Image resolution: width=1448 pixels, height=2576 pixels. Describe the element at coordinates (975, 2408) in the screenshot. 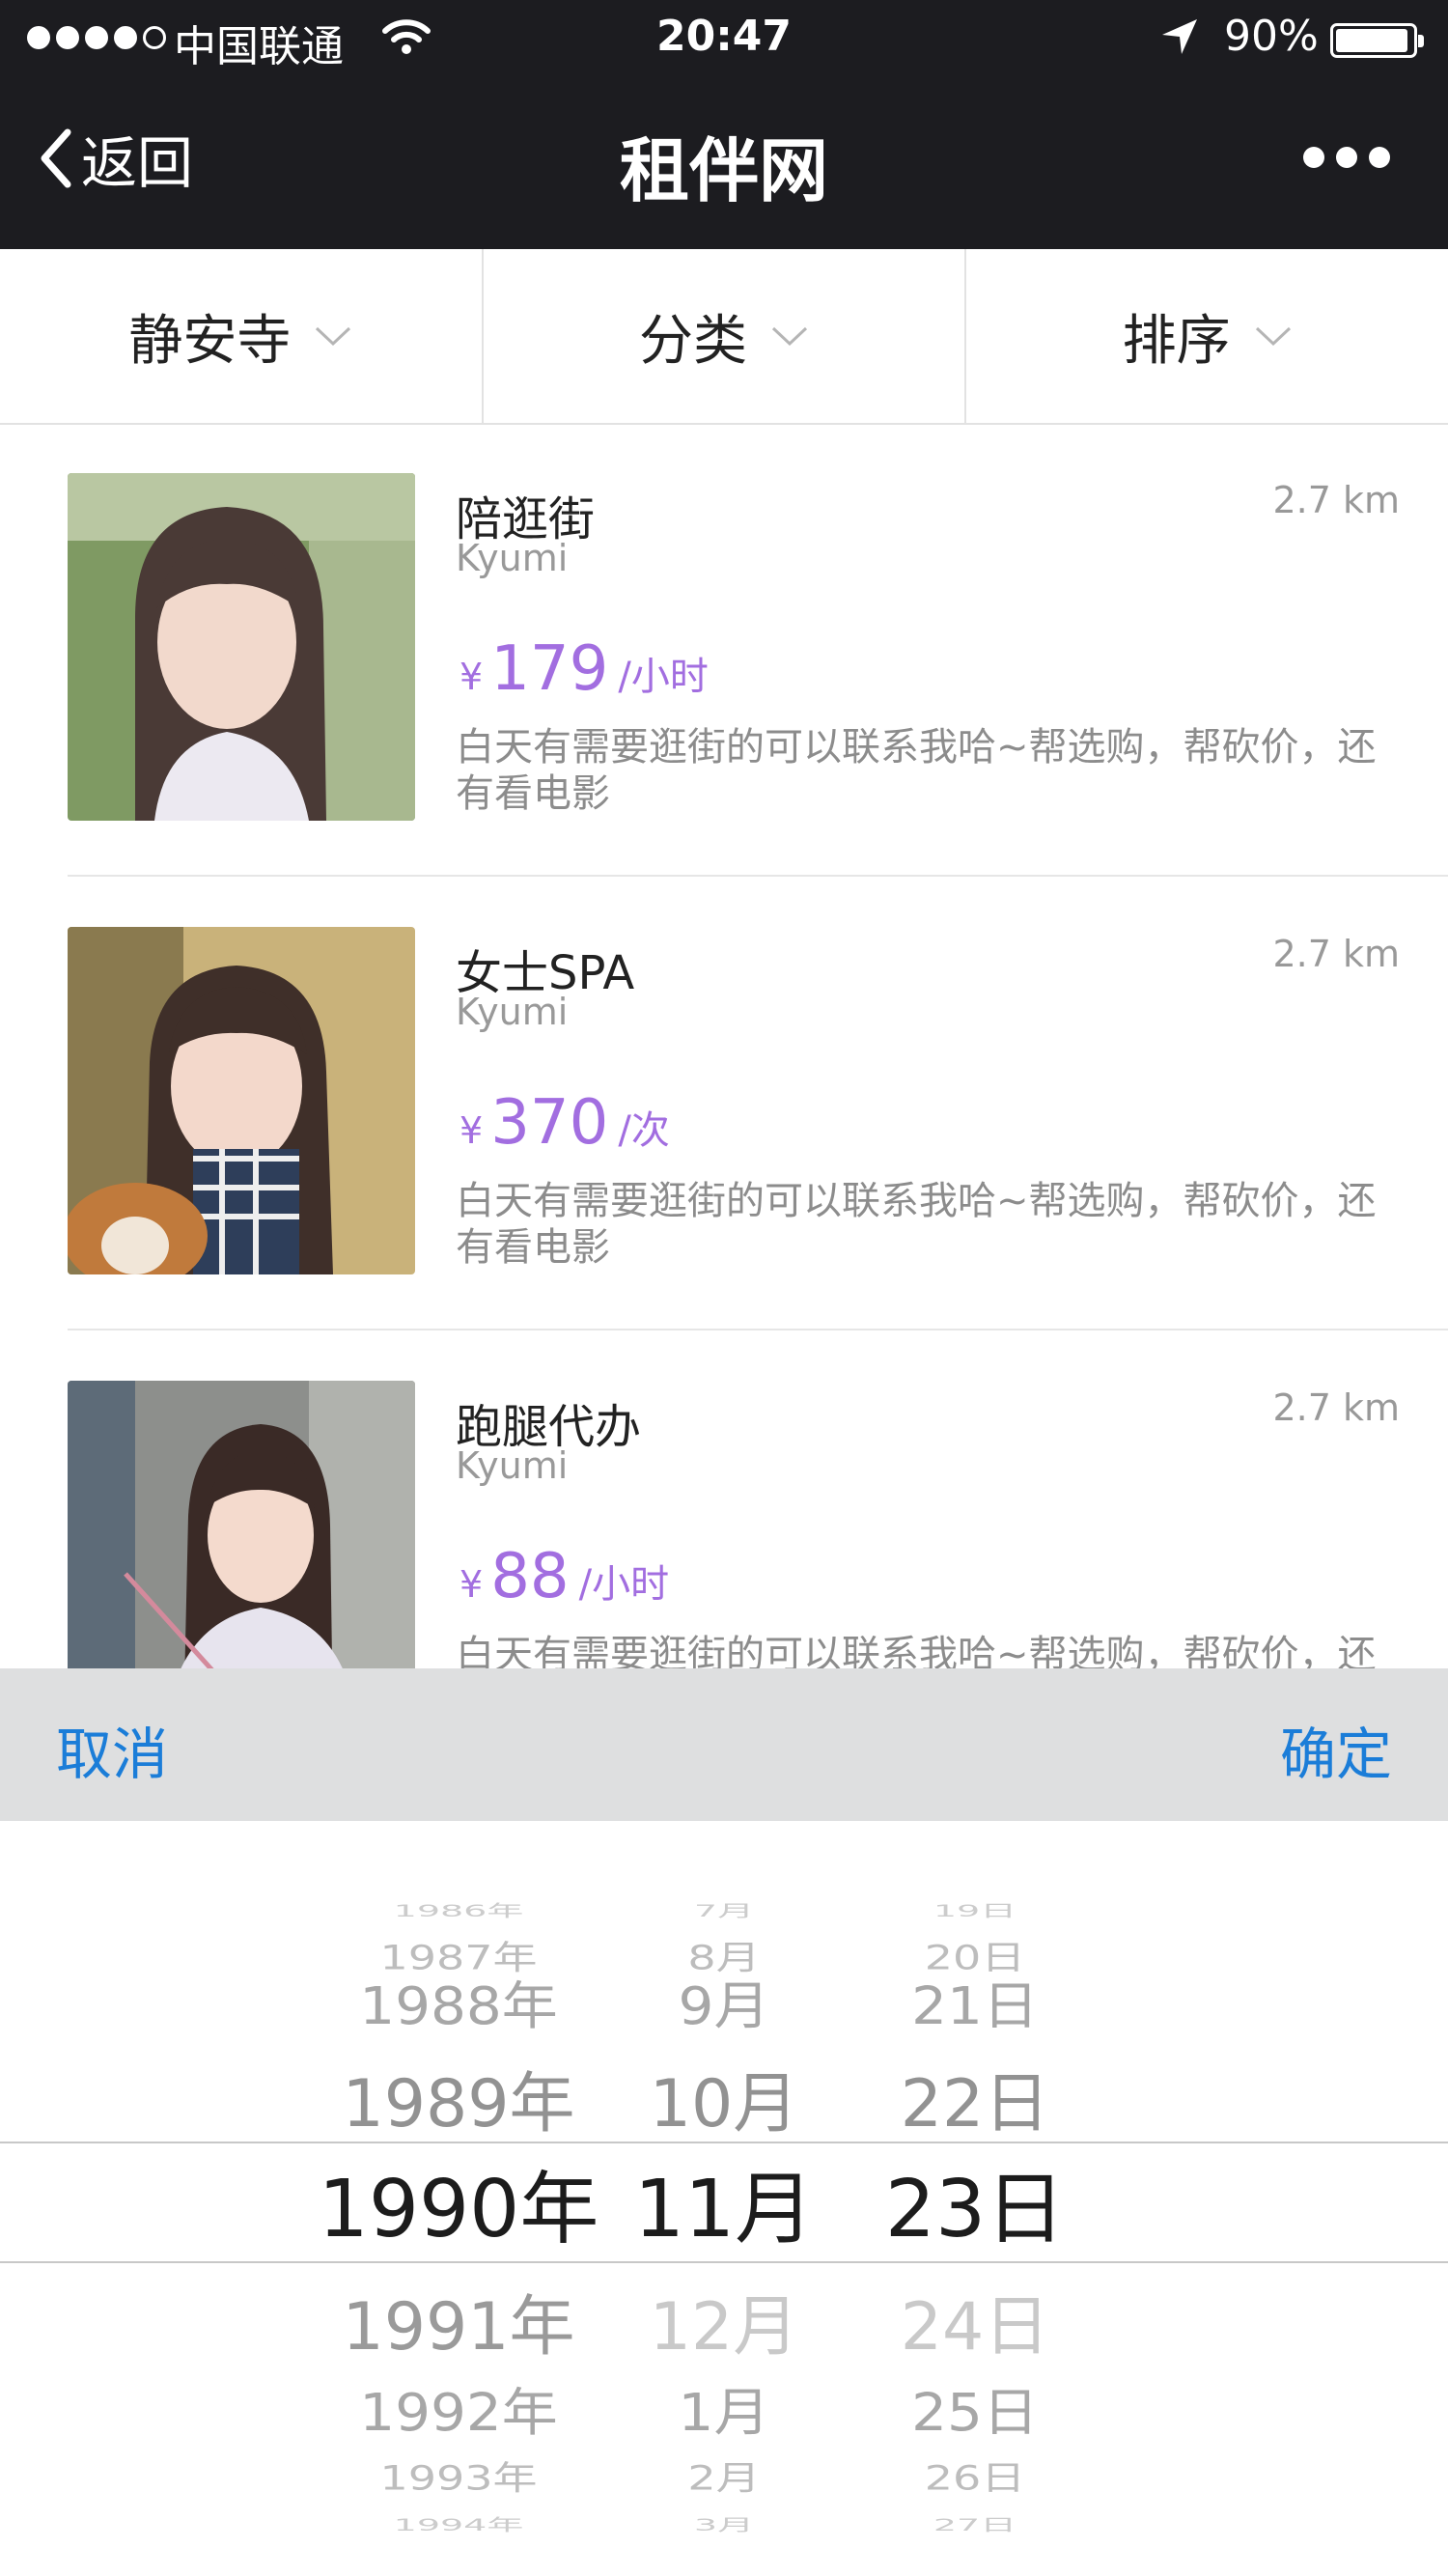

I see `day-option: 25日` at that location.